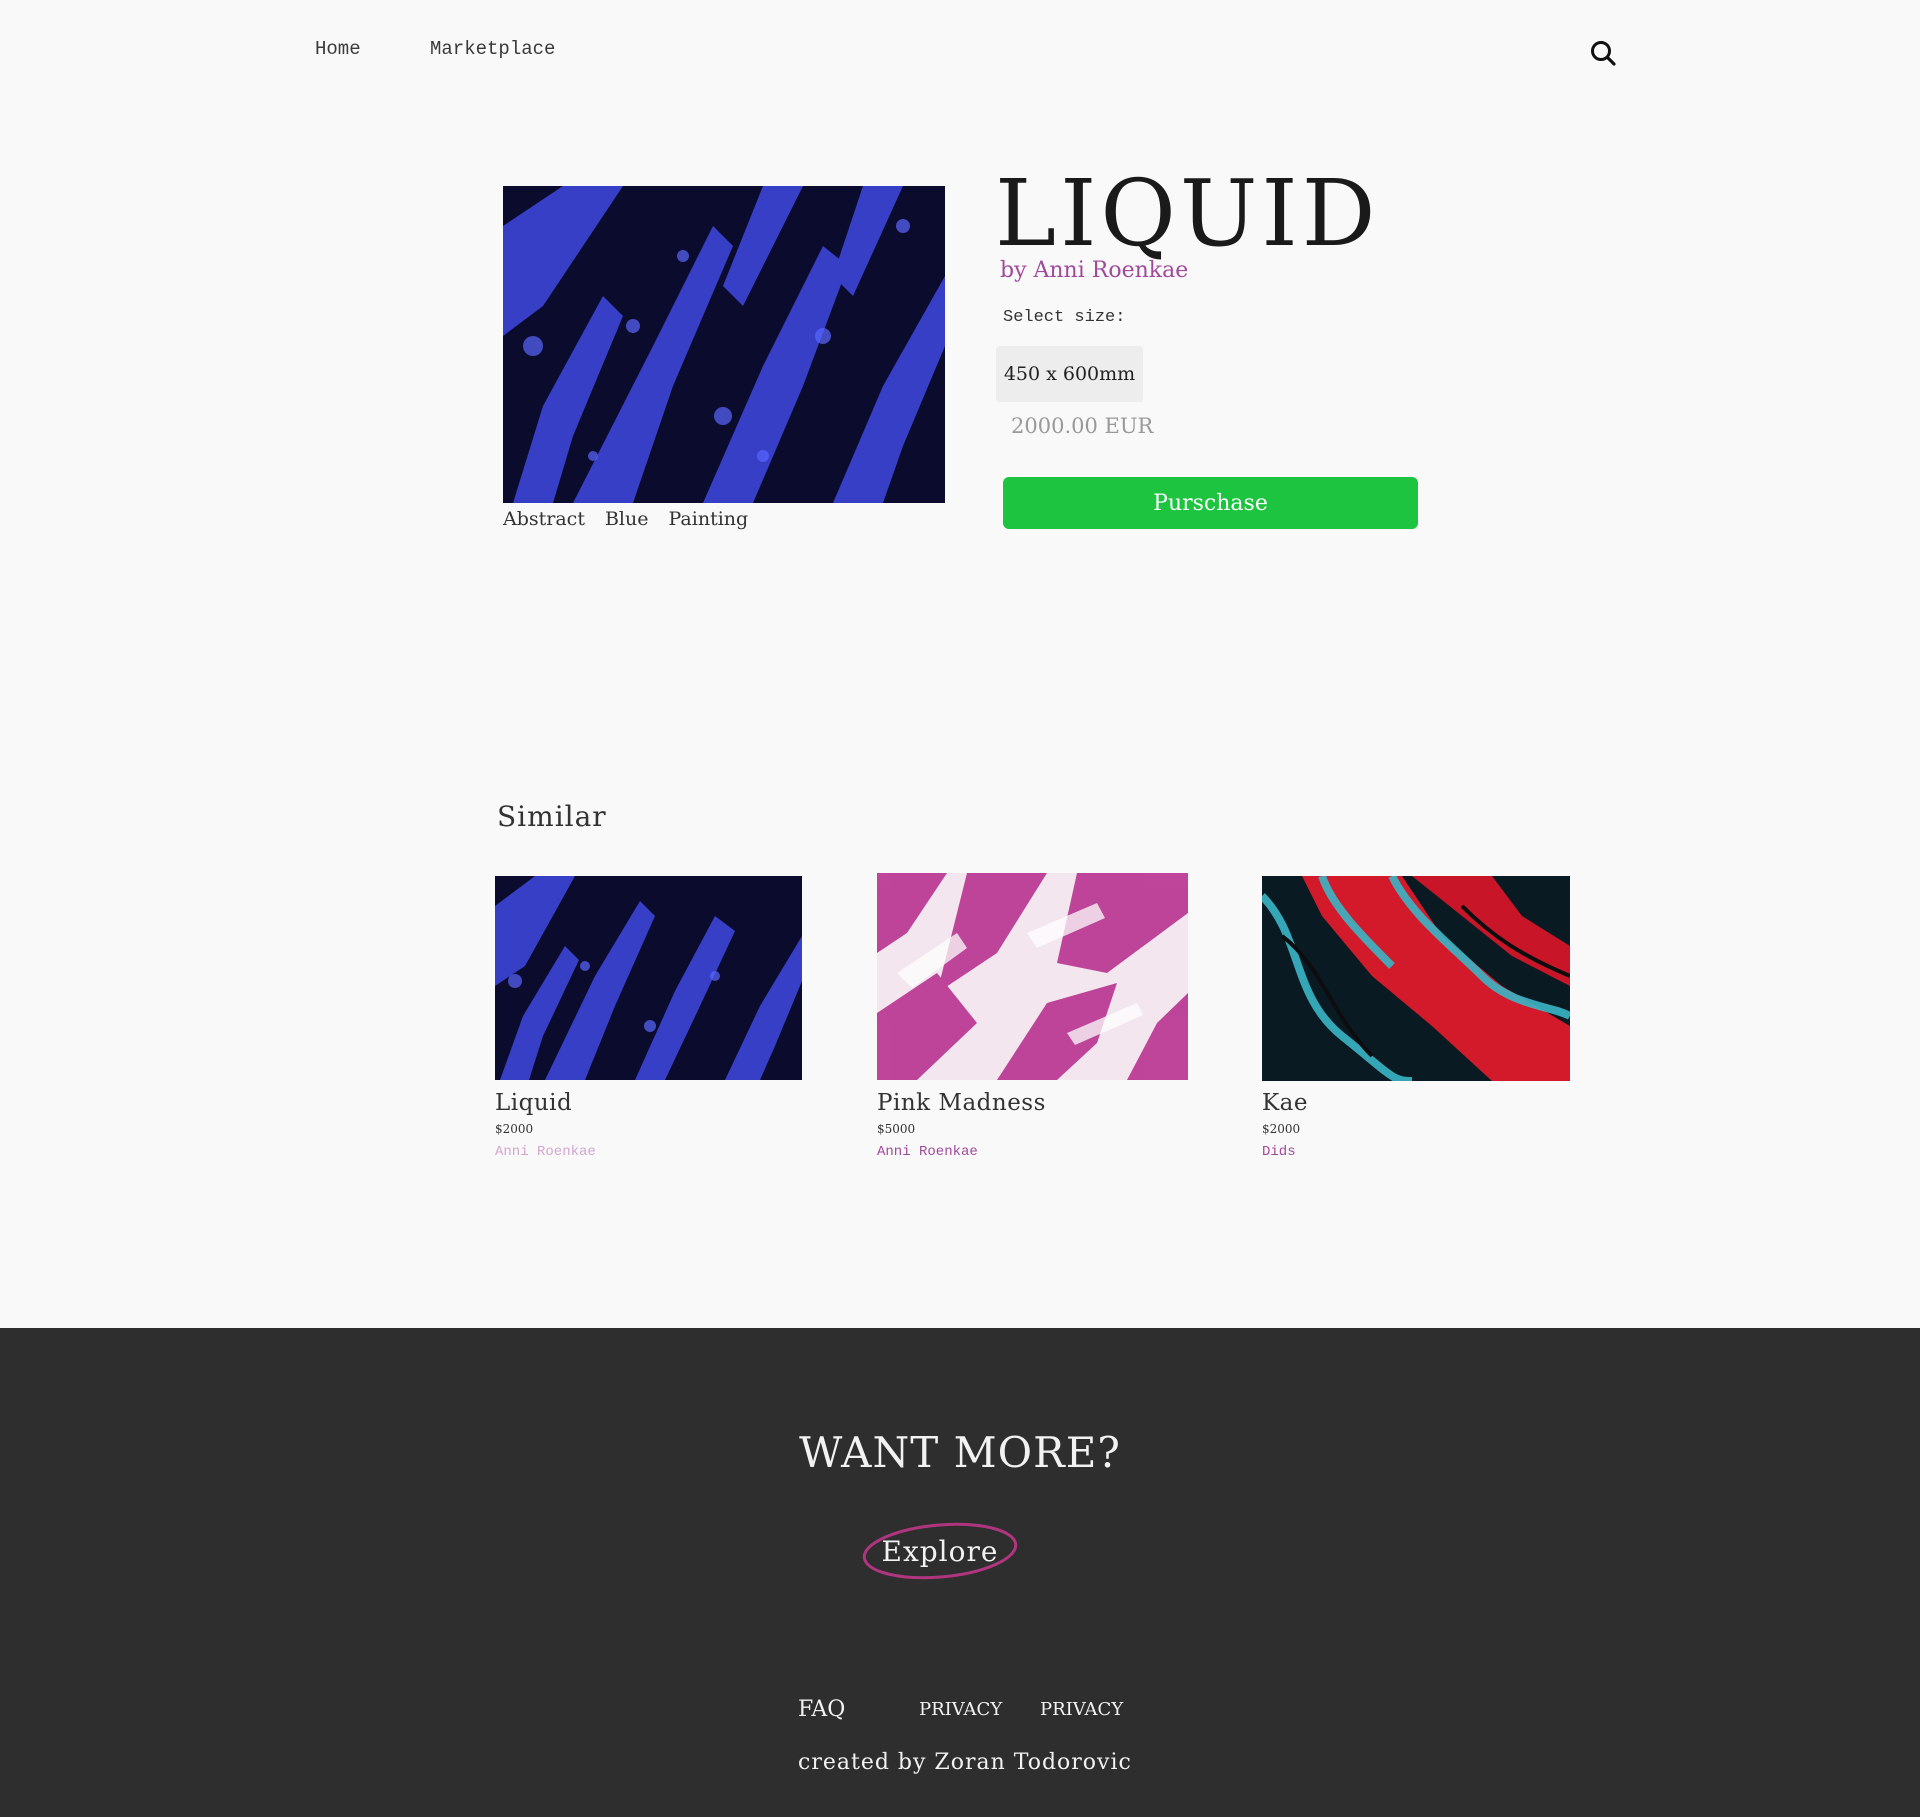 This screenshot has height=1817, width=1920. I want to click on artwork-image, so click(724, 344).